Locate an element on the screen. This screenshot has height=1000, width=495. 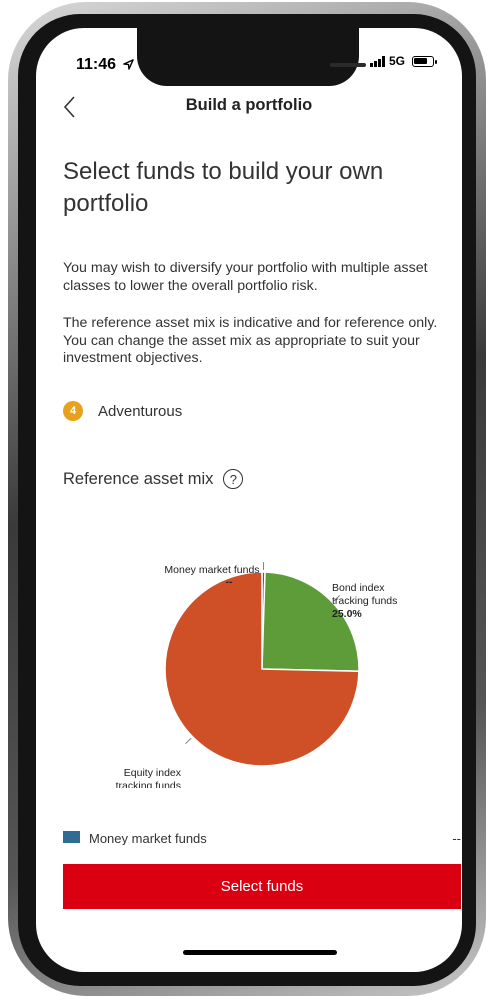
speaker-grille is located at coordinates (348, 65).